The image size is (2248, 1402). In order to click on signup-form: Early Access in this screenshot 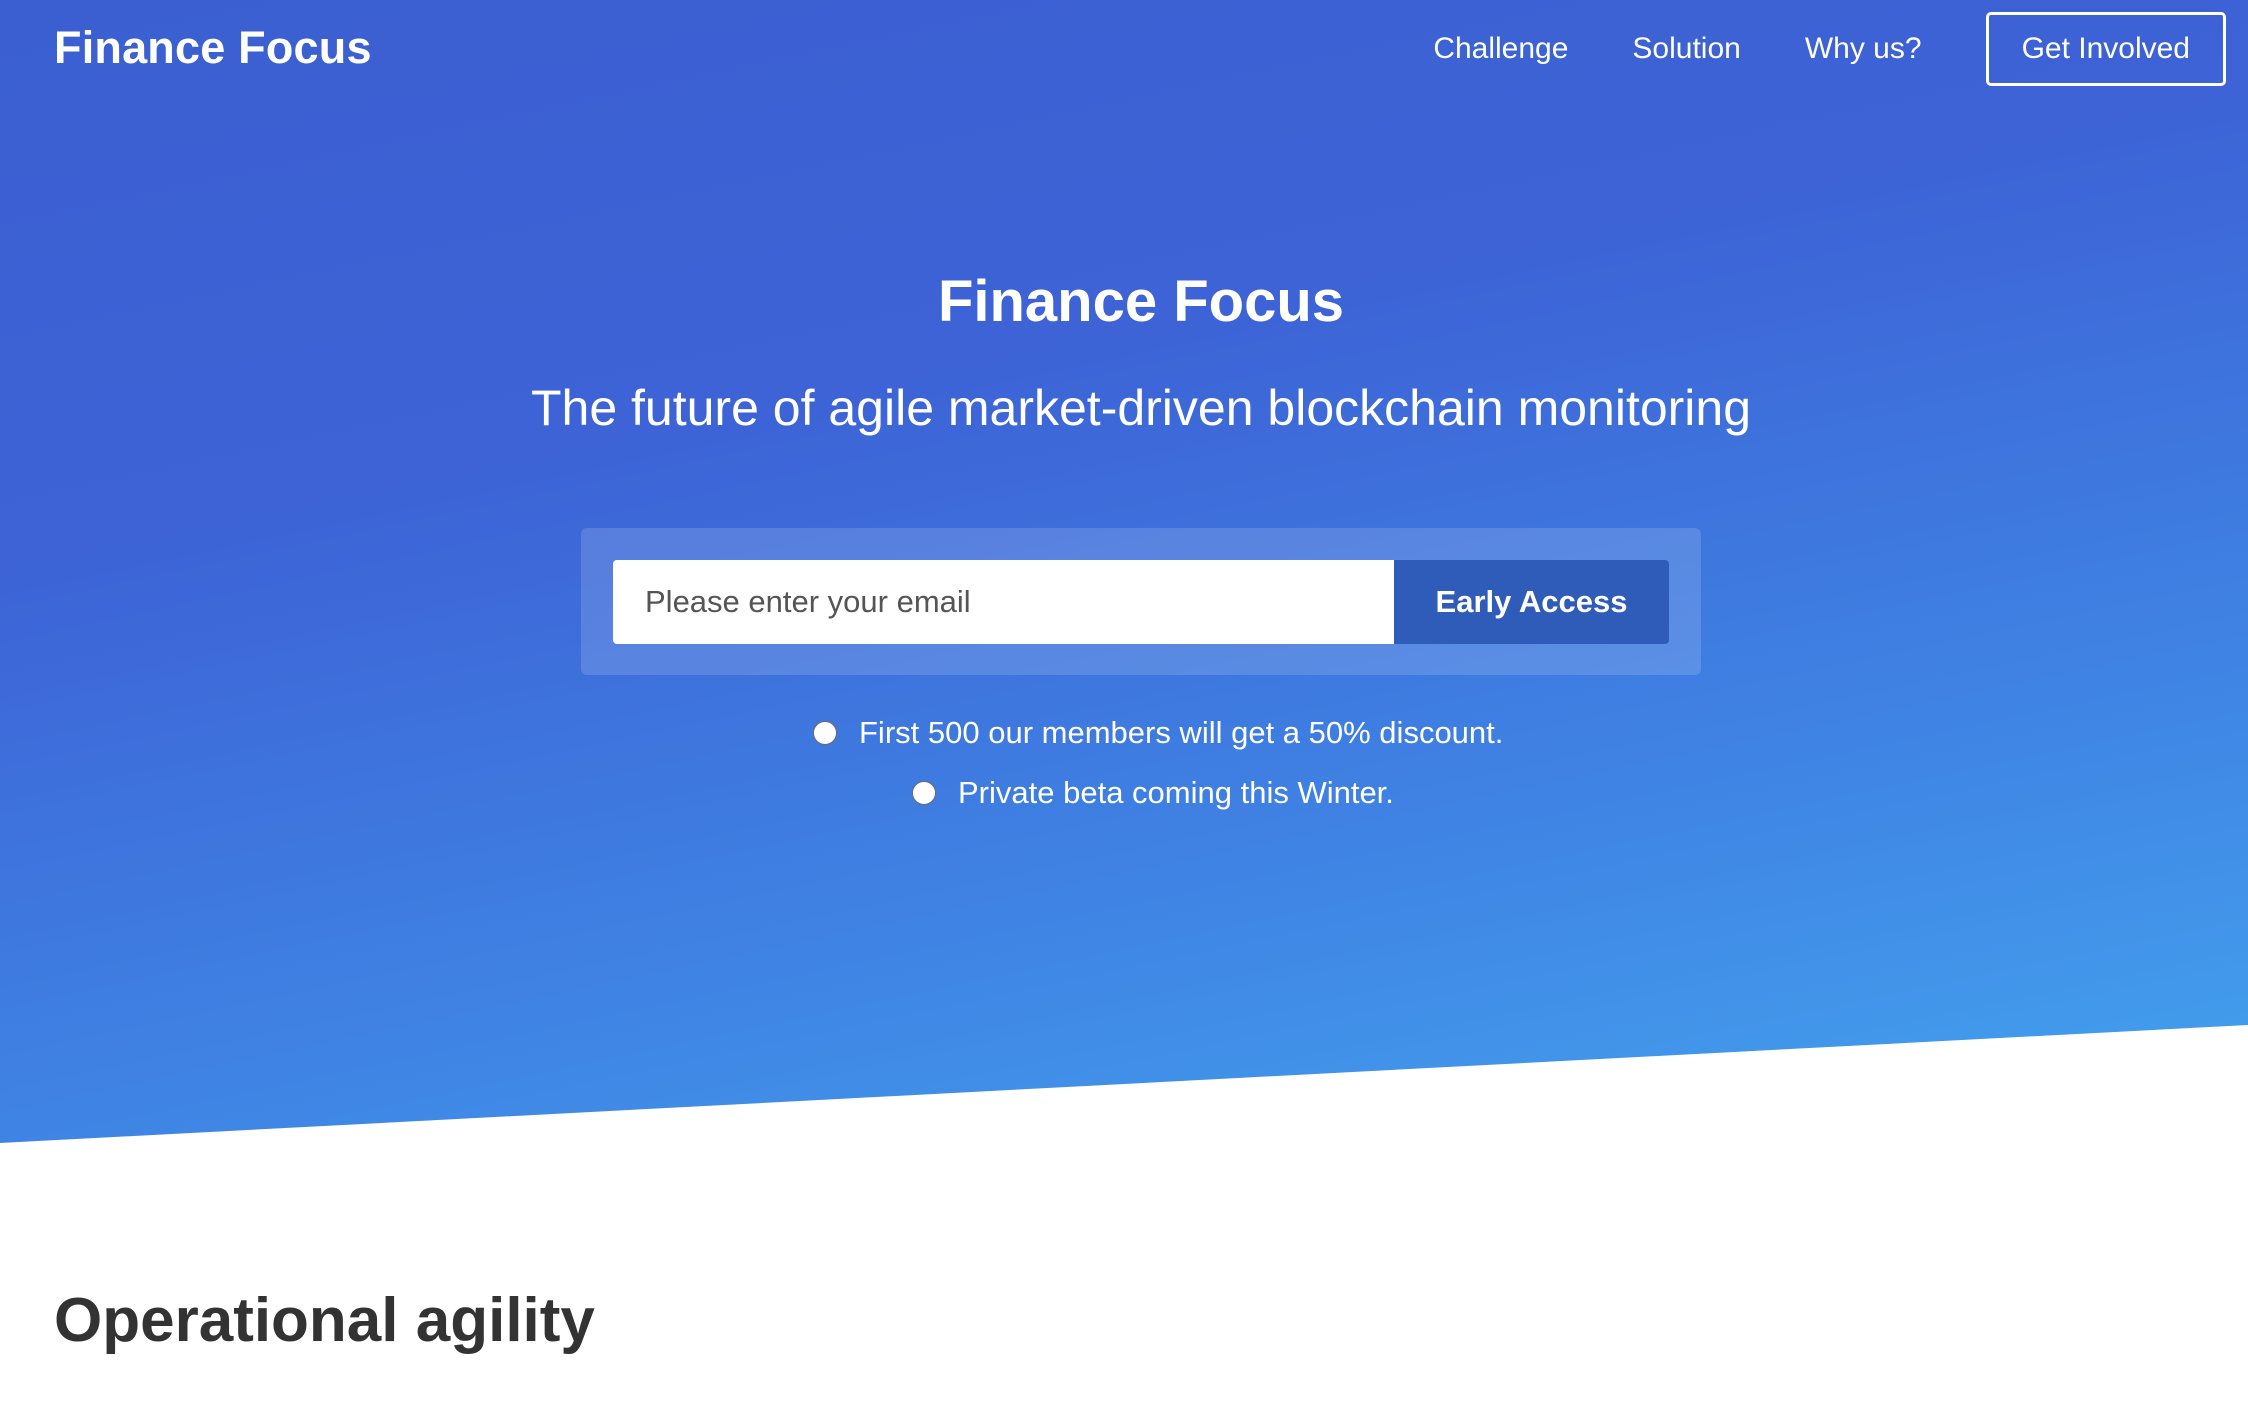, I will do `click(1141, 601)`.